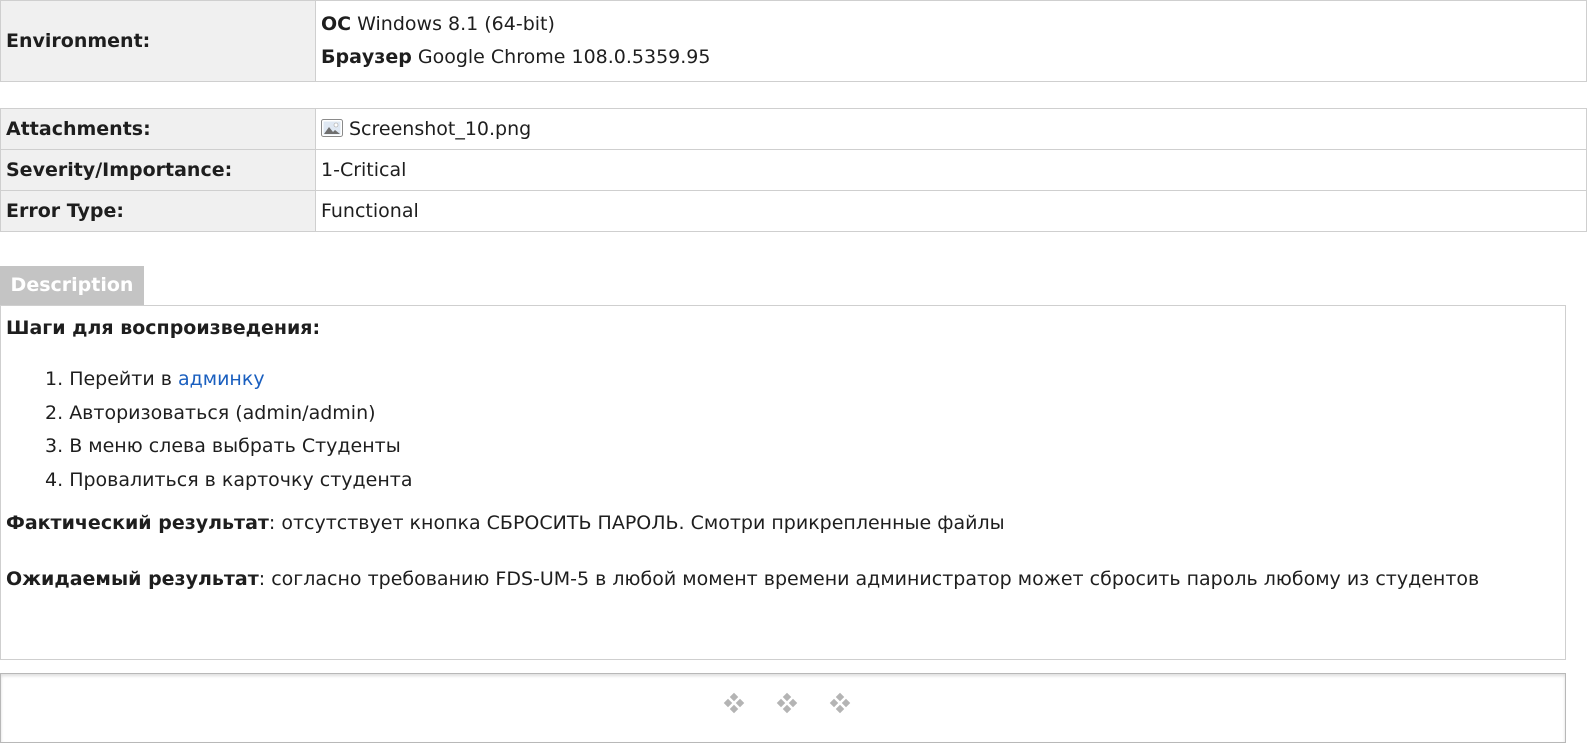 The height and width of the screenshot is (743, 1587). What do you see at coordinates (221, 379) in the screenshot?
I see `admin-link: админку` at bounding box center [221, 379].